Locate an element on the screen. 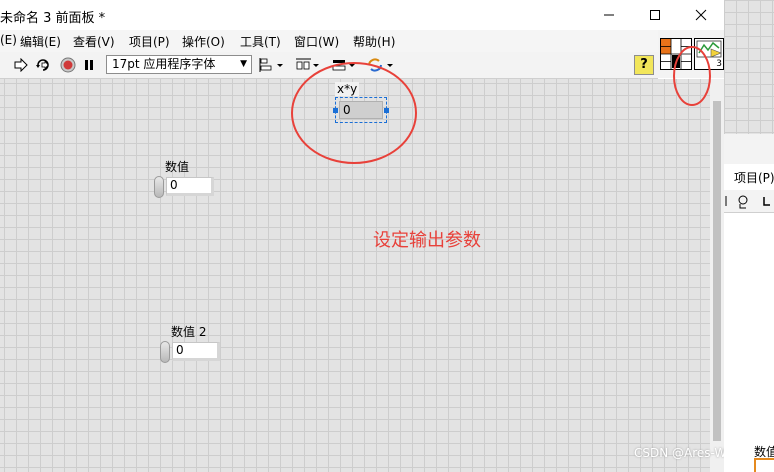  font-select-value: 17pt 应用程序字体 is located at coordinates (164, 64).